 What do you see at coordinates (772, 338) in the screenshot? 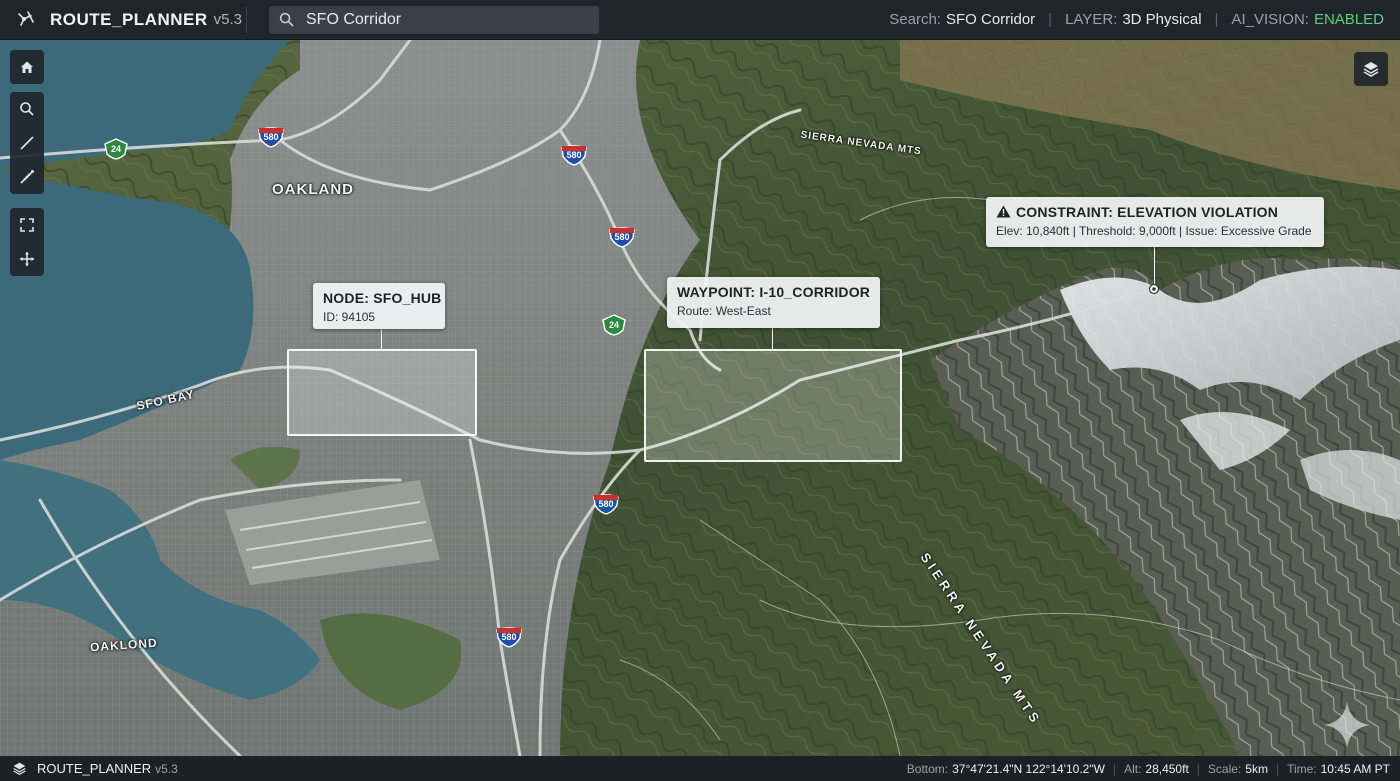
I see `waypoint-leader-line` at bounding box center [772, 338].